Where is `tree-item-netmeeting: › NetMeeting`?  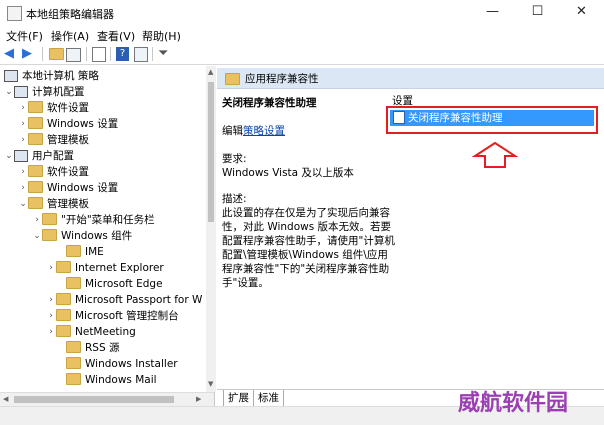 tree-item-netmeeting: › NetMeeting is located at coordinates (91, 332).